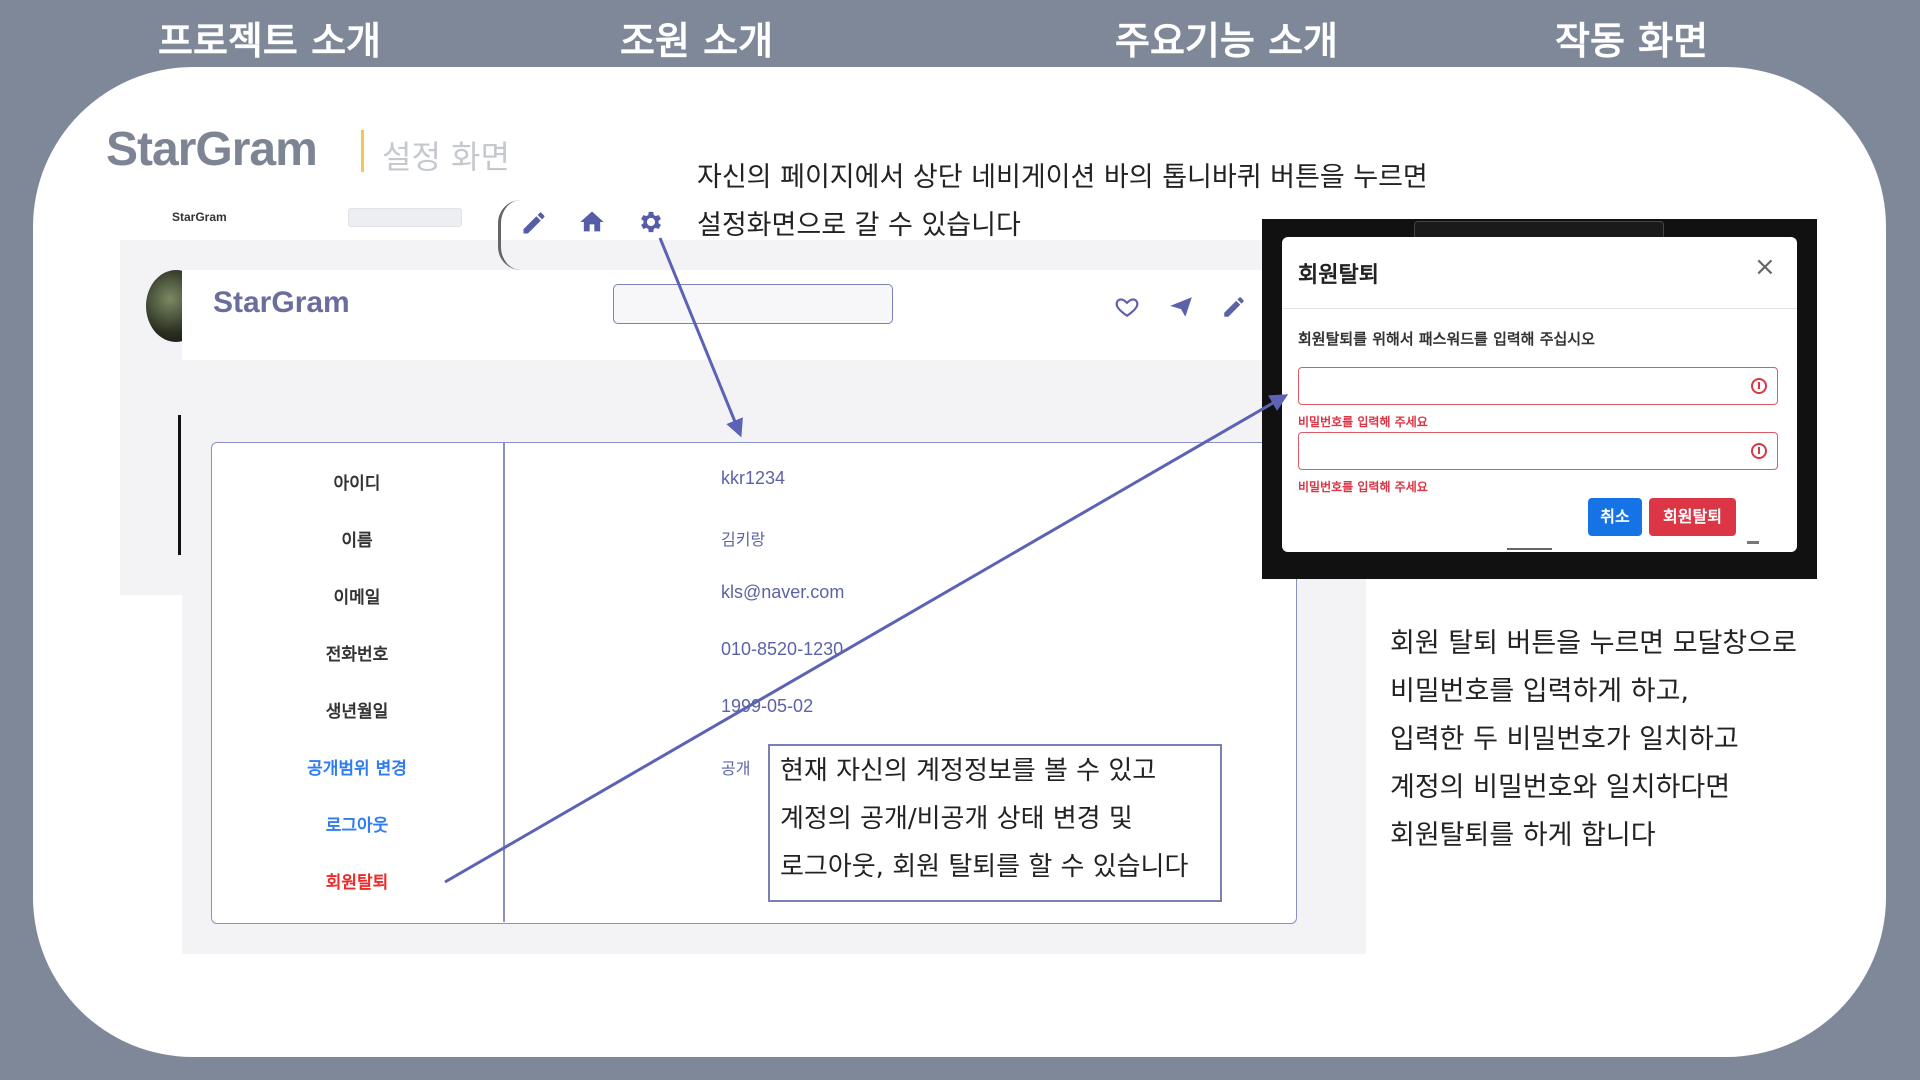  What do you see at coordinates (960, 35) in the screenshot?
I see `top-navigation: 프로젝트 소개 조원 소개 주요기능 소개 작동 화면` at bounding box center [960, 35].